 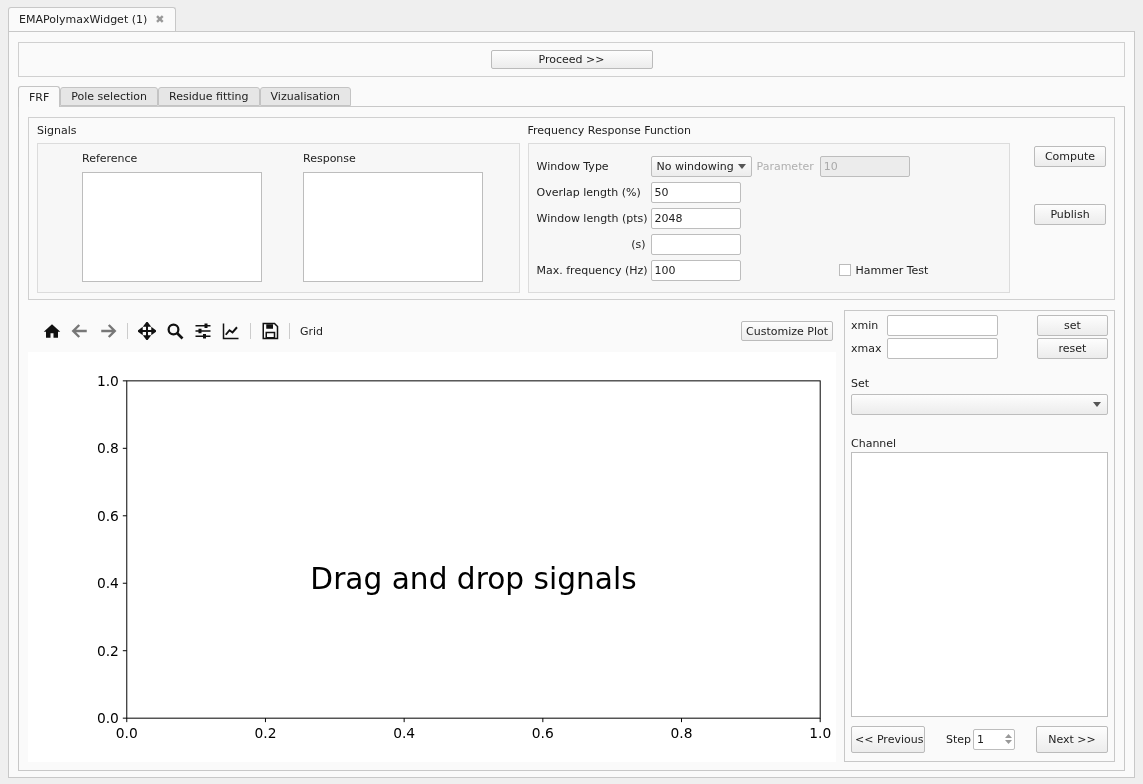 I want to click on tab: Vizualisation, so click(x=305, y=97).